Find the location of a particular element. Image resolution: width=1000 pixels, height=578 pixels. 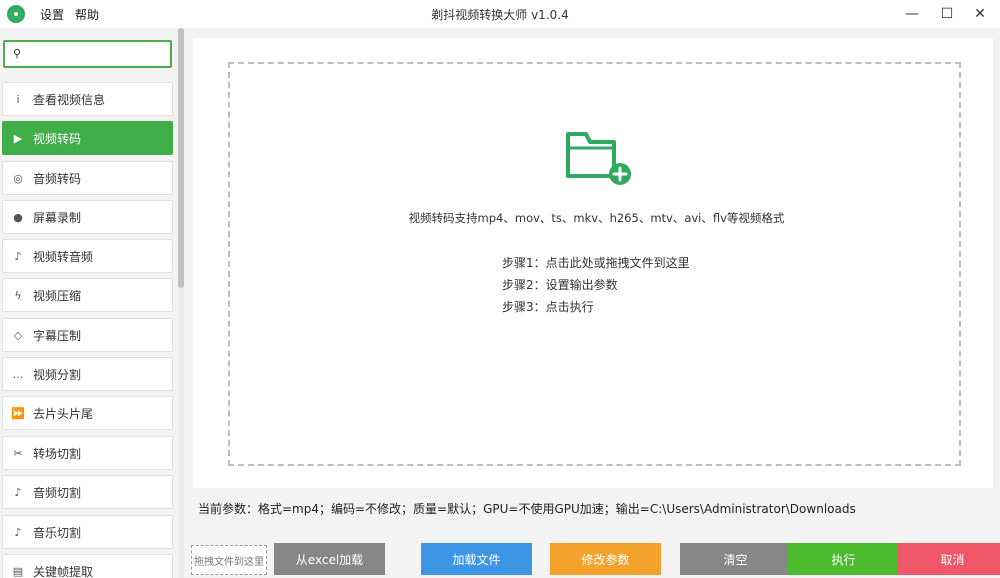

sidebar-item-label: 关键帧提取 is located at coordinates (63, 571).